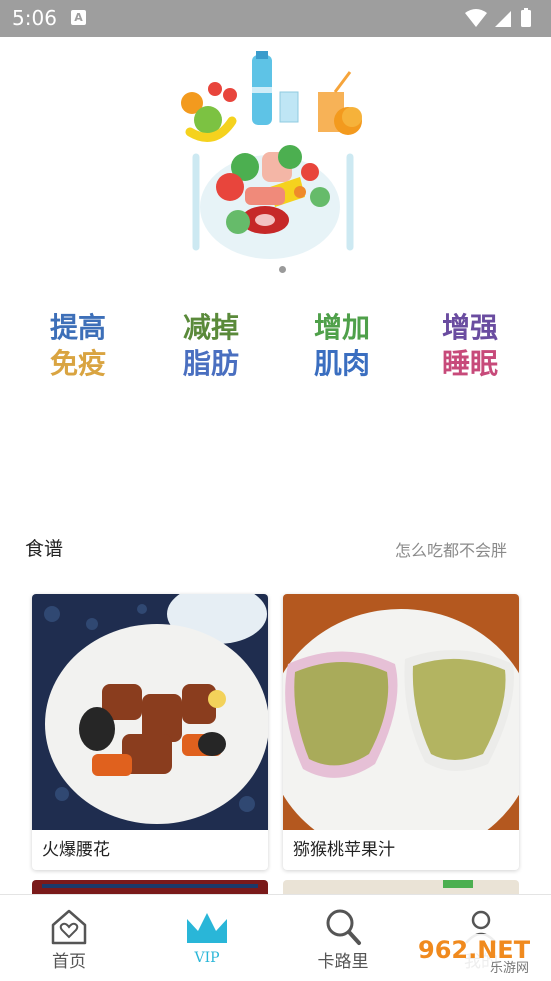 The width and height of the screenshot is (551, 981). What do you see at coordinates (469, 327) in the screenshot?
I see `goal-line: 增强` at bounding box center [469, 327].